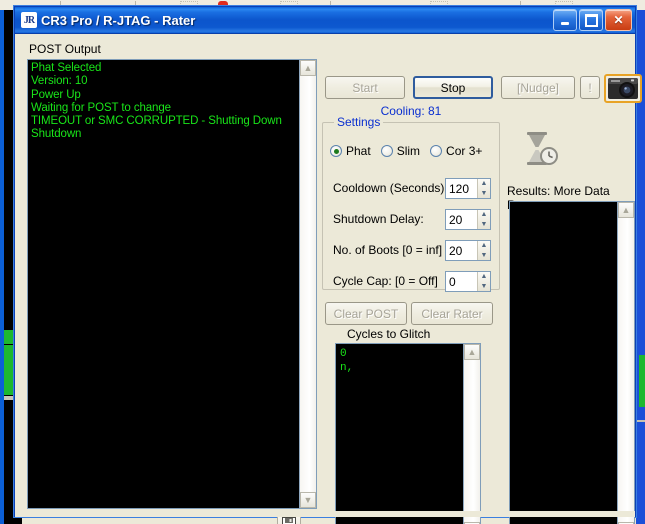 The image size is (645, 524). Describe the element at coordinates (464, 151) in the screenshot. I see `radio-cor3plus-label: Cor 3+` at that location.